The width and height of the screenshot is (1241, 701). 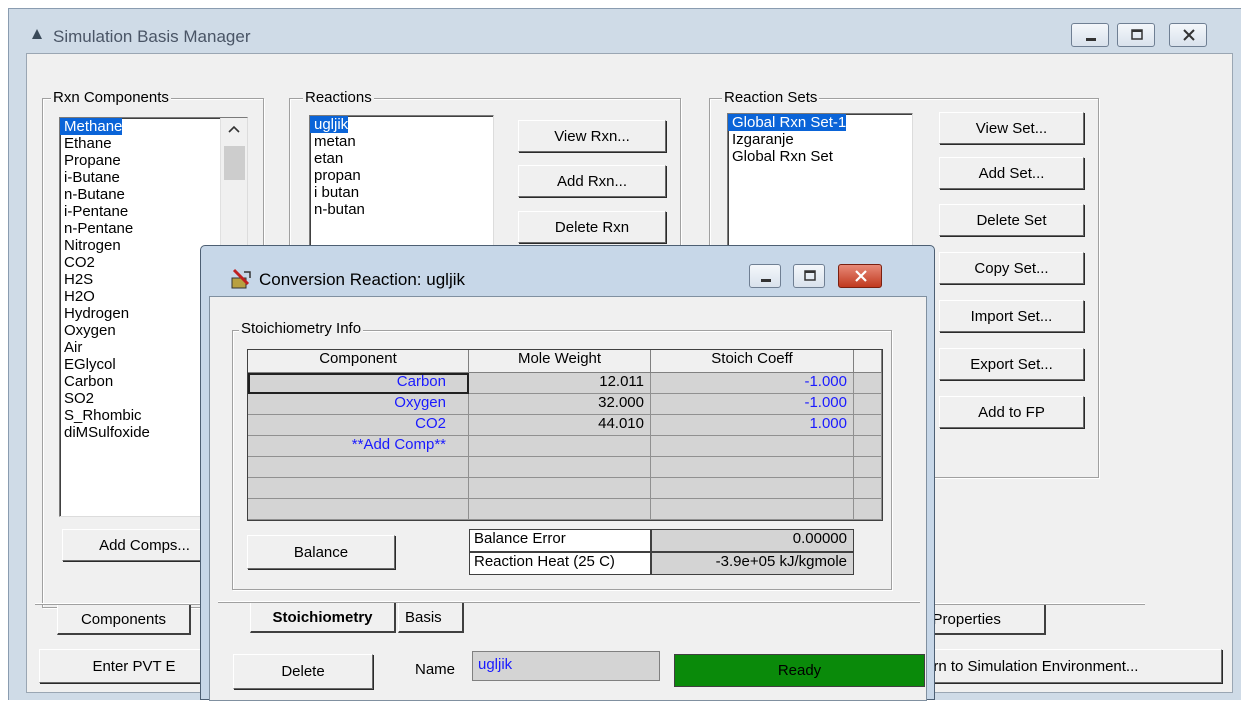 What do you see at coordinates (234, 163) in the screenshot?
I see `scroll-thumb` at bounding box center [234, 163].